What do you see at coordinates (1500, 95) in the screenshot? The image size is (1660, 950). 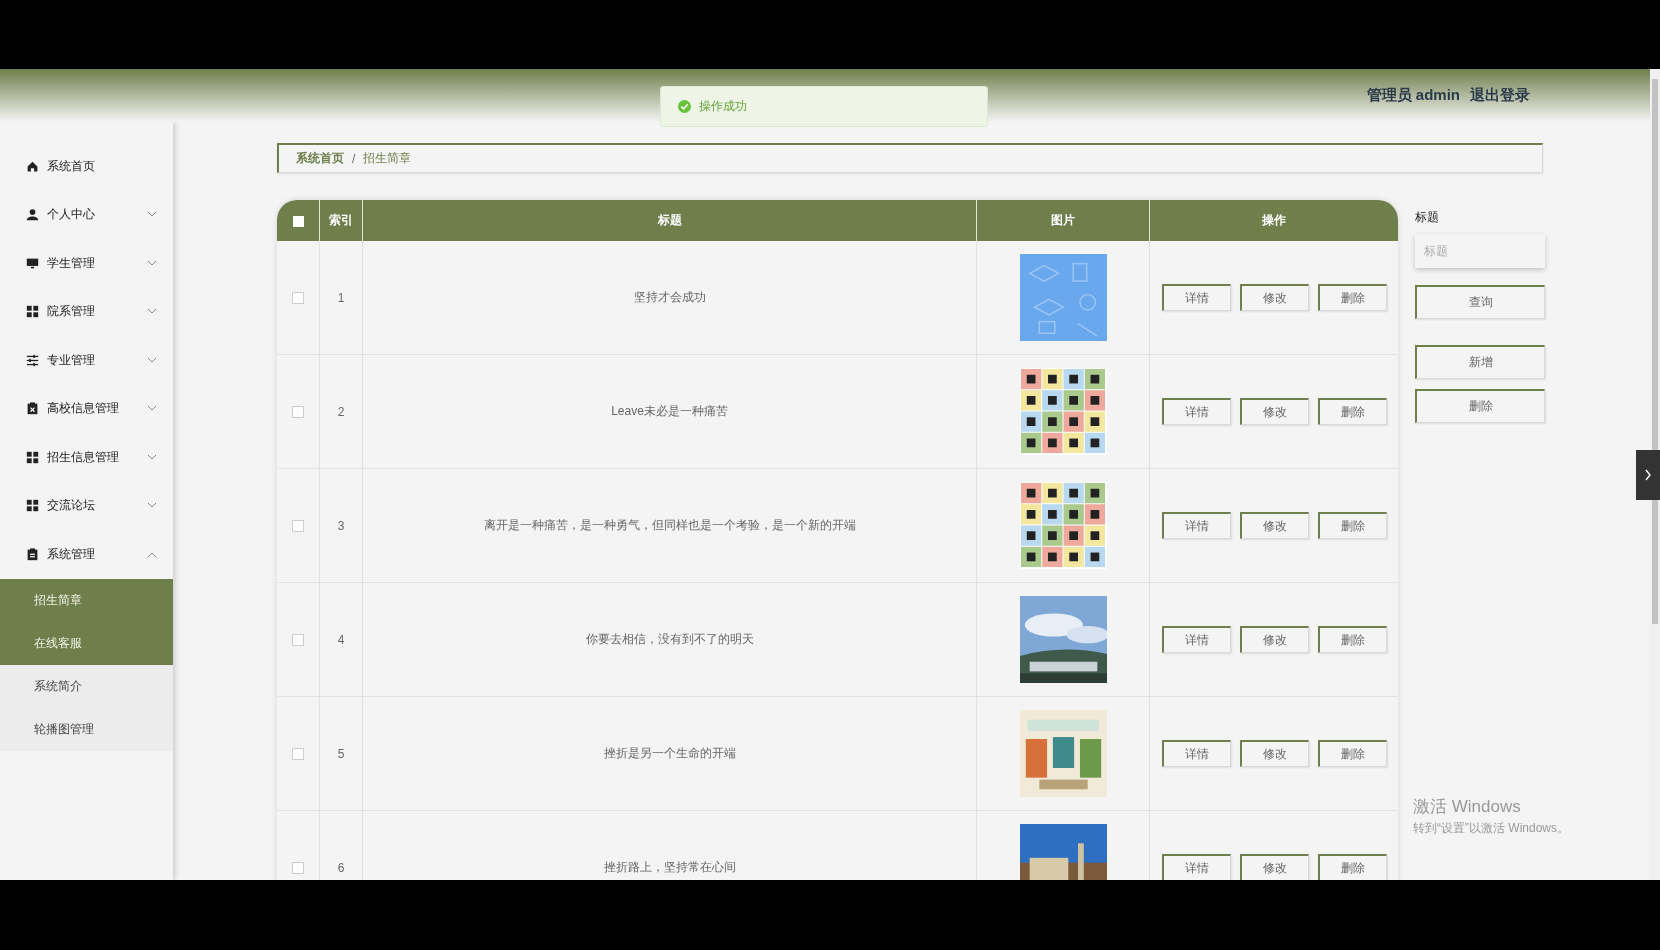 I see `logout-link: 退出登录` at bounding box center [1500, 95].